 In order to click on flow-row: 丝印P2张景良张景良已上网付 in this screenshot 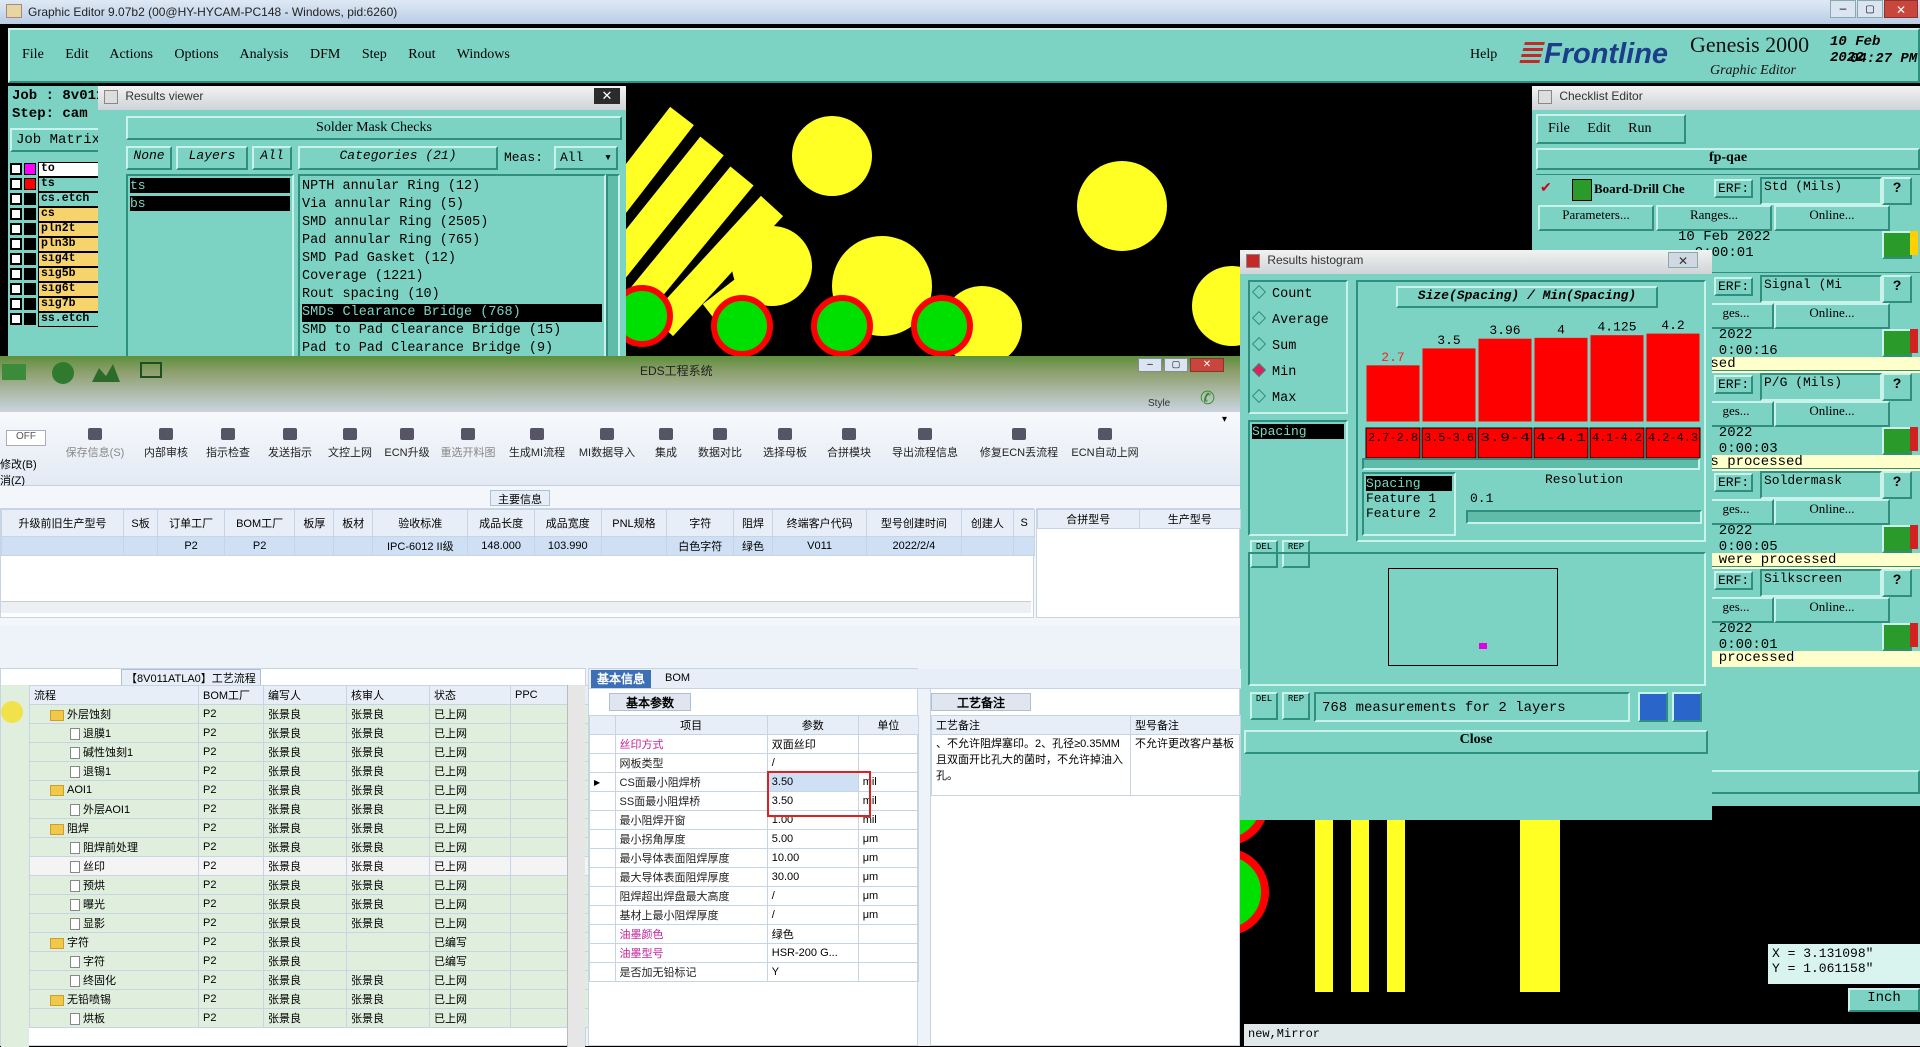, I will do `click(330, 866)`.